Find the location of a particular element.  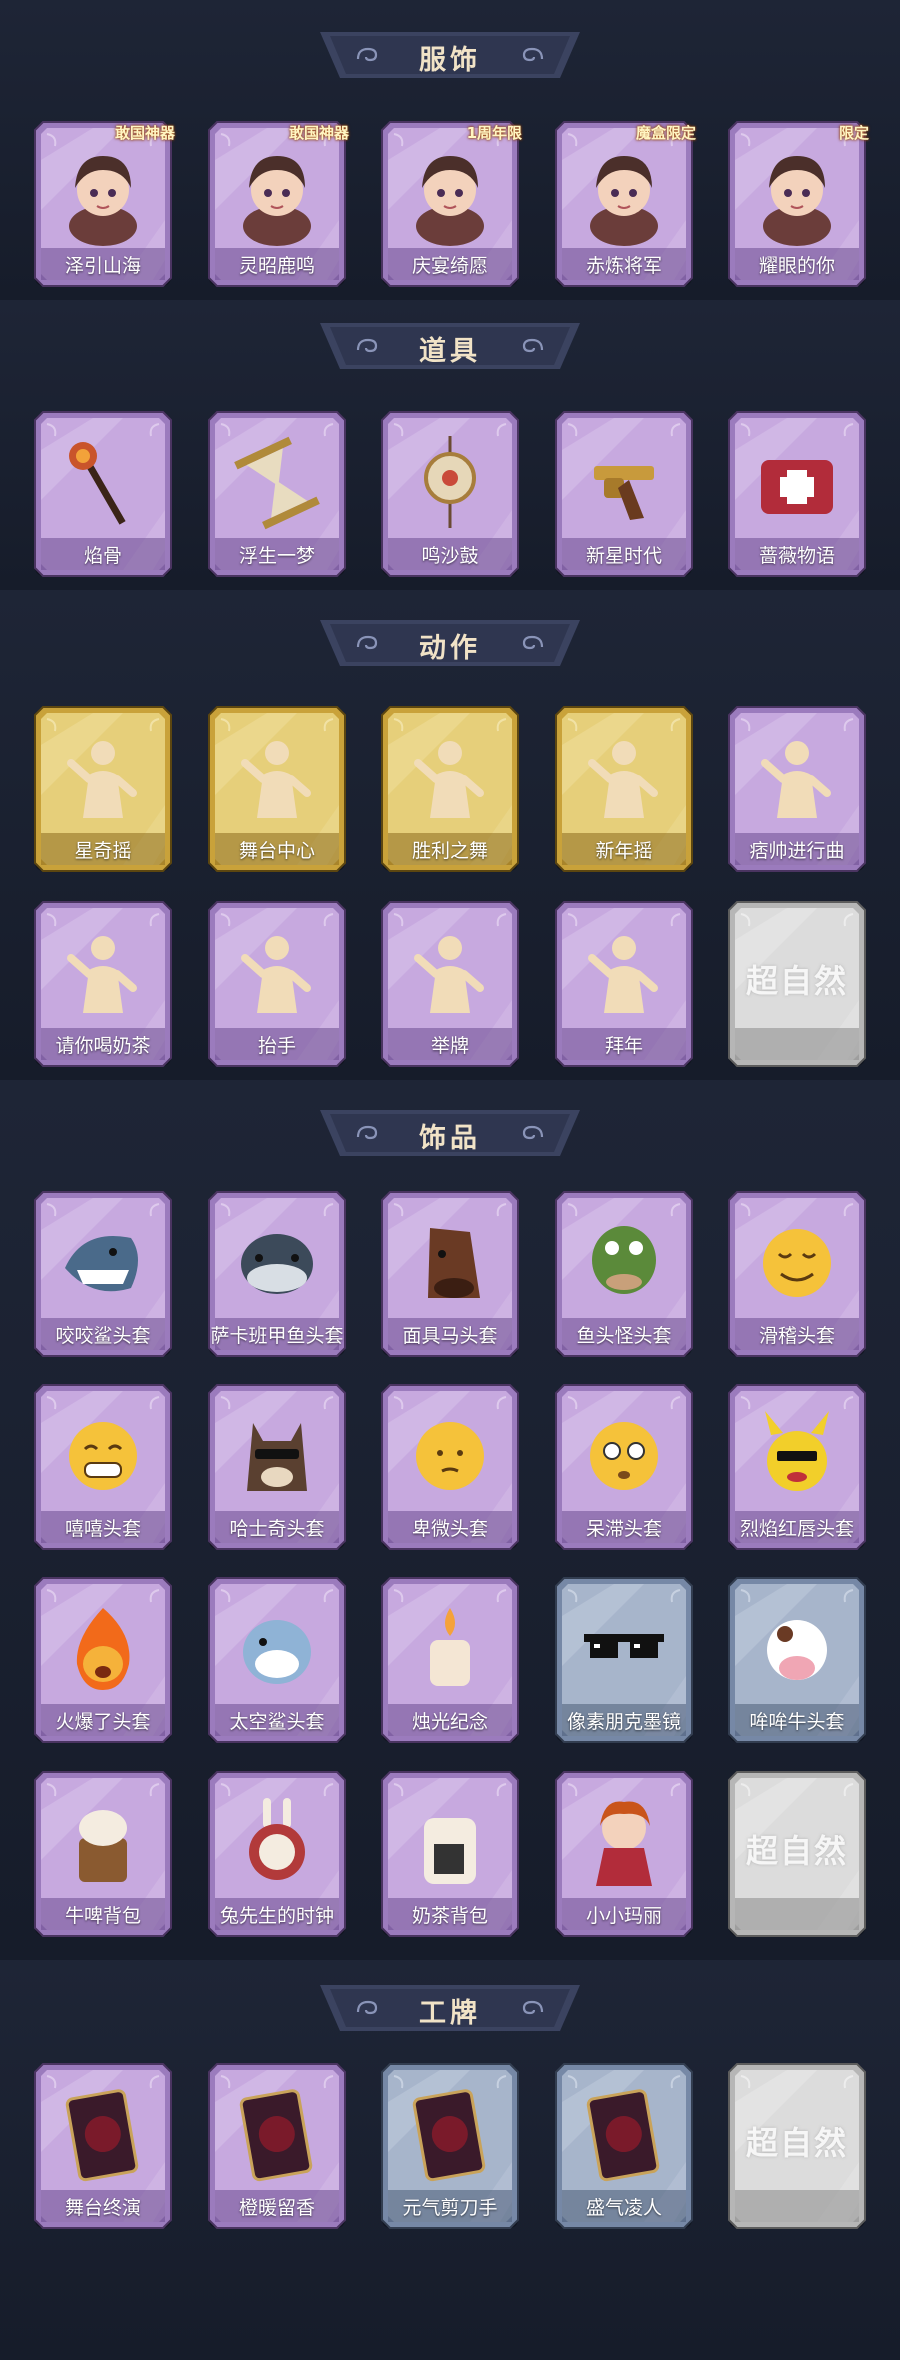

reward-card: 舞台中心 is located at coordinates (277, 789).